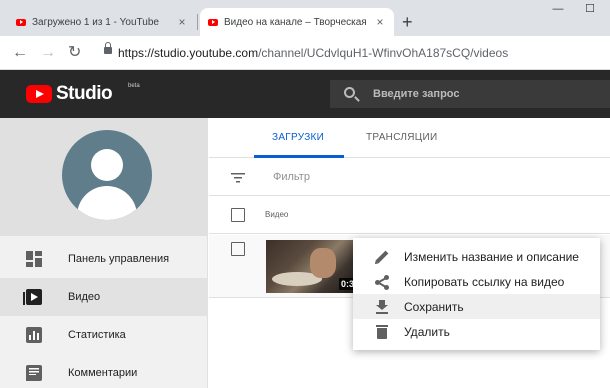 This screenshot has width=610, height=388. I want to click on column-header-video: Видео, so click(277, 214).